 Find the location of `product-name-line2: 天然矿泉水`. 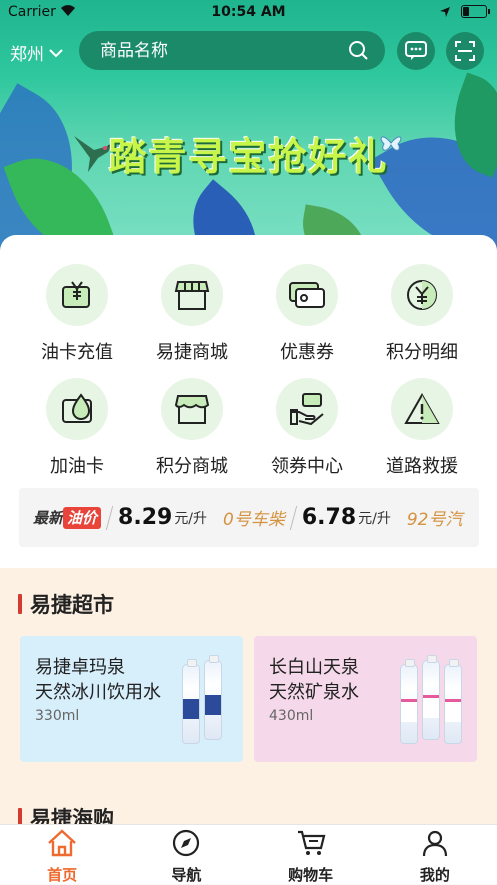

product-name-line2: 天然矿泉水 is located at coordinates (314, 692).